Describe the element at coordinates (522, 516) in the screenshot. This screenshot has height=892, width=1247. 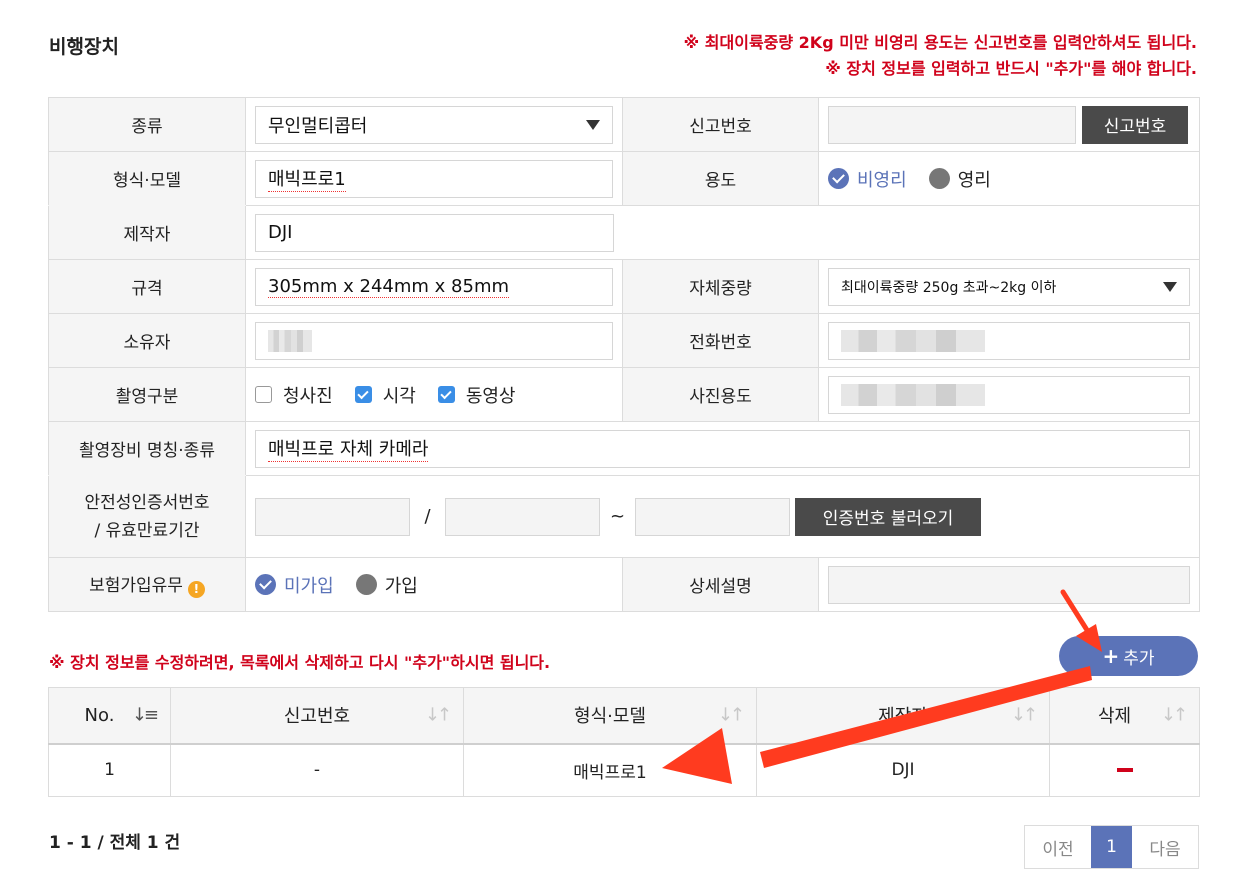
I see `cert-start-date-input` at that location.